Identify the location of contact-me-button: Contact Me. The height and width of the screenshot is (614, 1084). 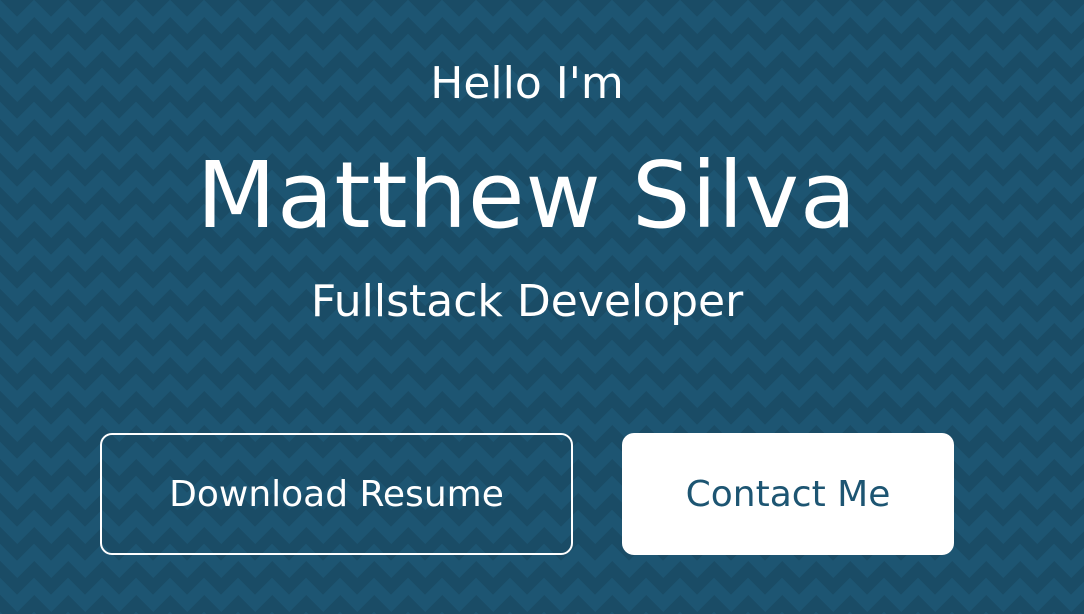
(788, 494).